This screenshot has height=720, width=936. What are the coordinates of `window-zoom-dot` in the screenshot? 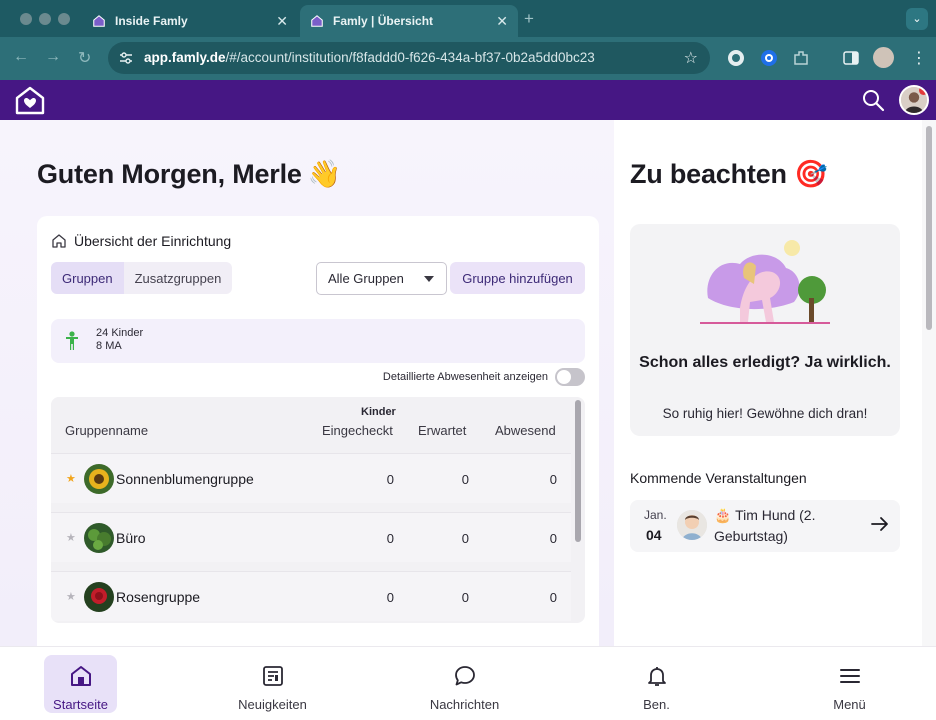 It's located at (64, 19).